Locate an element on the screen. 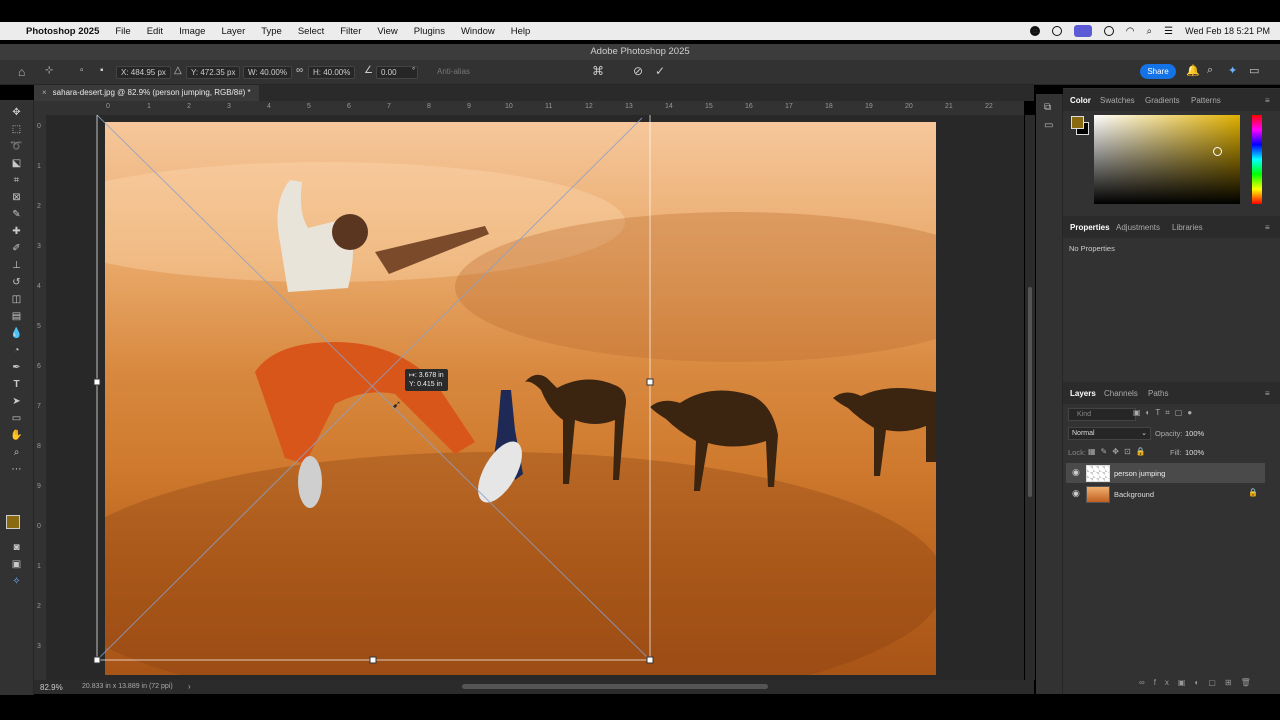 This screenshot has width=1280, height=720. menu-file: File is located at coordinates (122, 31).